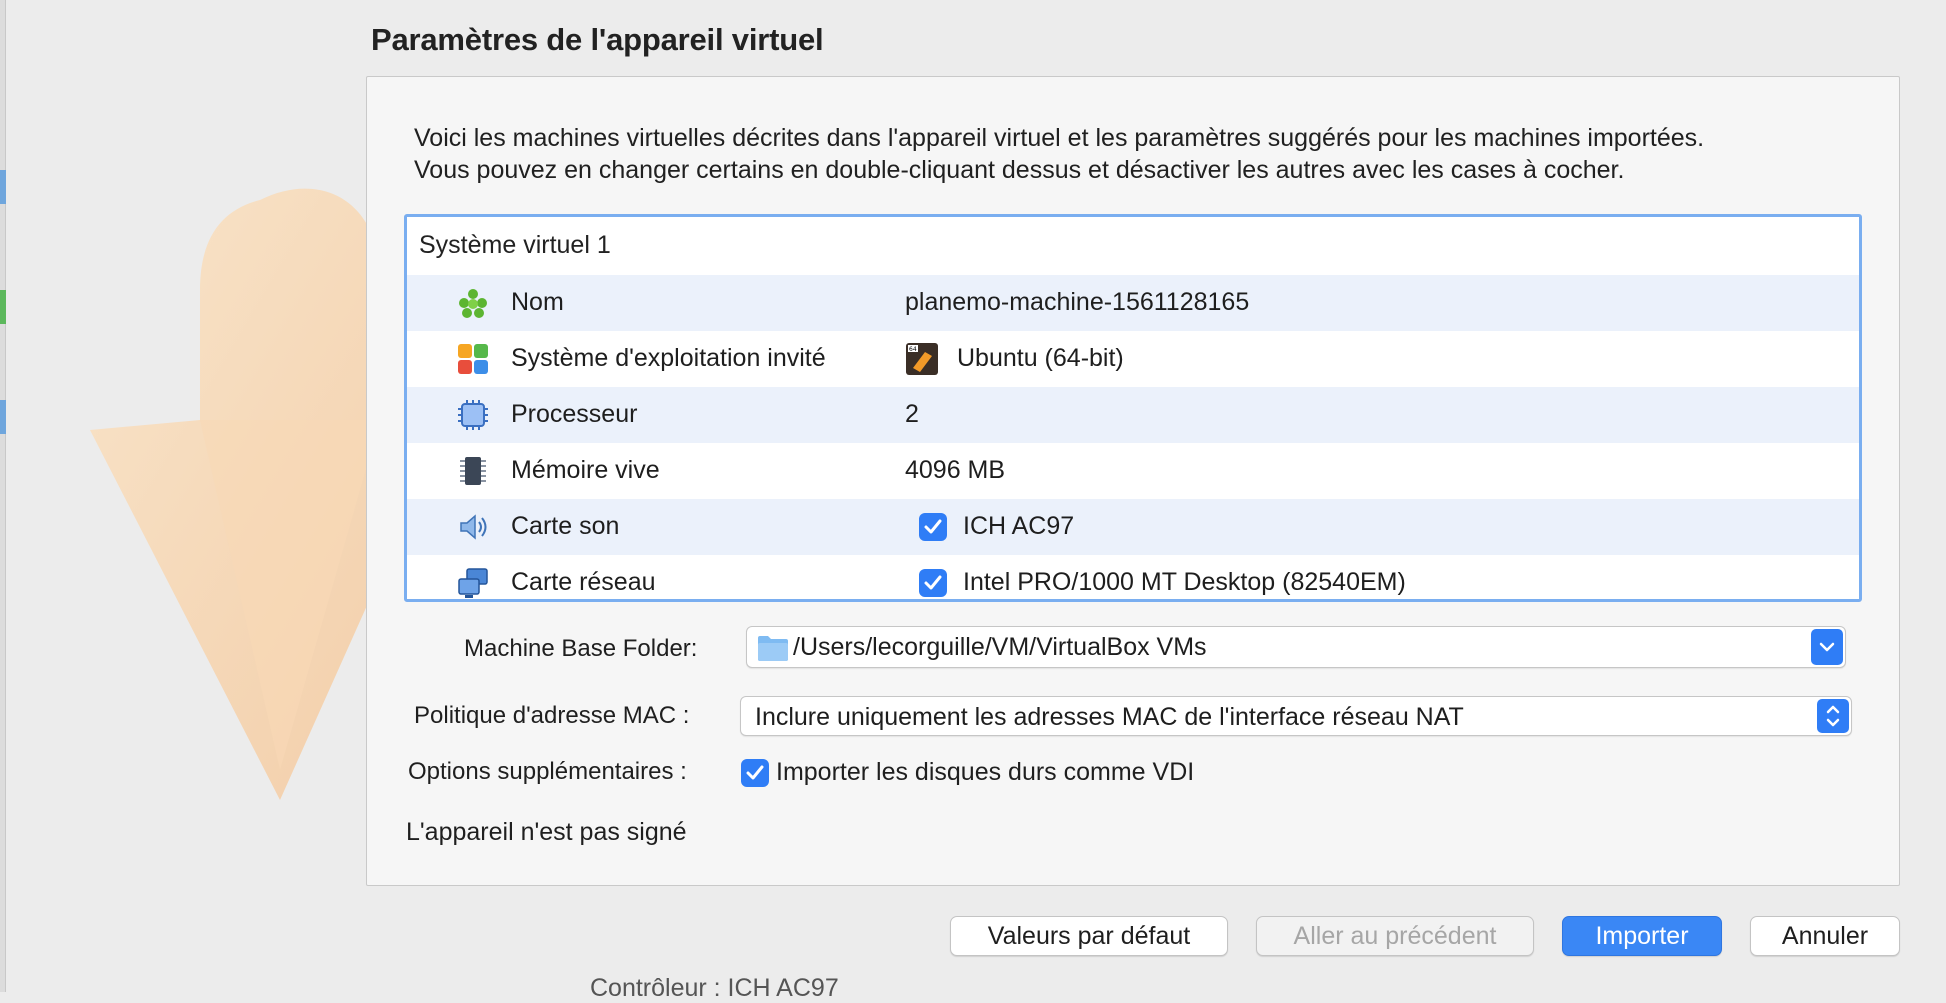 This screenshot has height=1003, width=1946. I want to click on svg-text: 64, so click(913, 349).